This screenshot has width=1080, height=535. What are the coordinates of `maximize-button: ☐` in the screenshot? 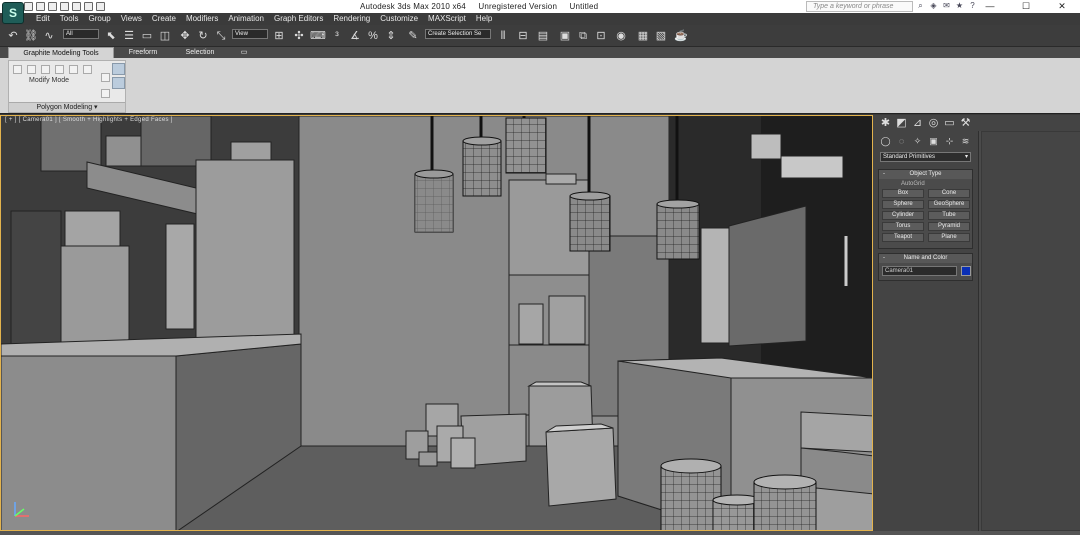 It's located at (1026, 6).